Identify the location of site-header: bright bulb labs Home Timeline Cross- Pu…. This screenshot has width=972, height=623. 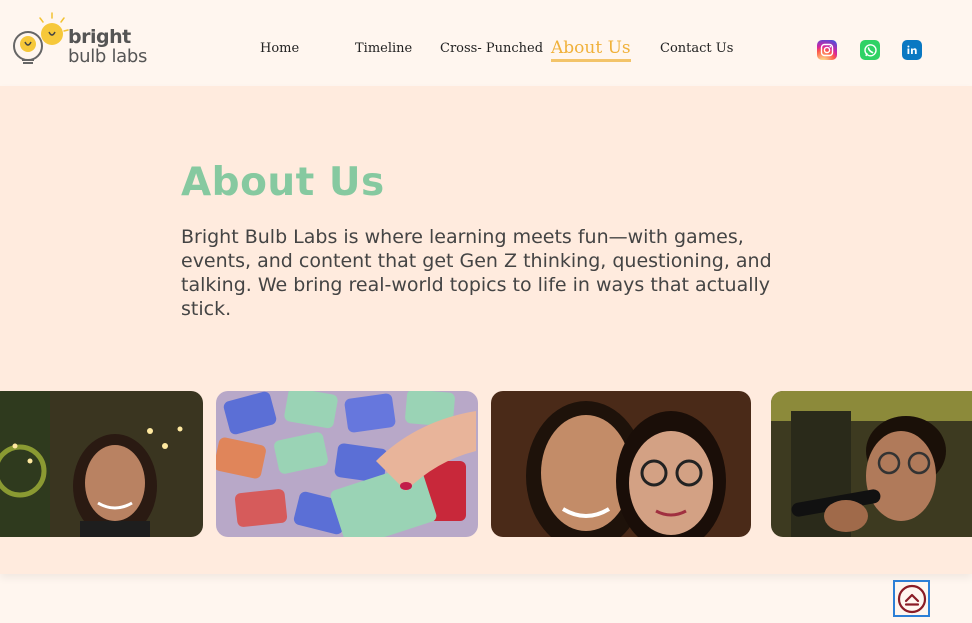
(486, 43).